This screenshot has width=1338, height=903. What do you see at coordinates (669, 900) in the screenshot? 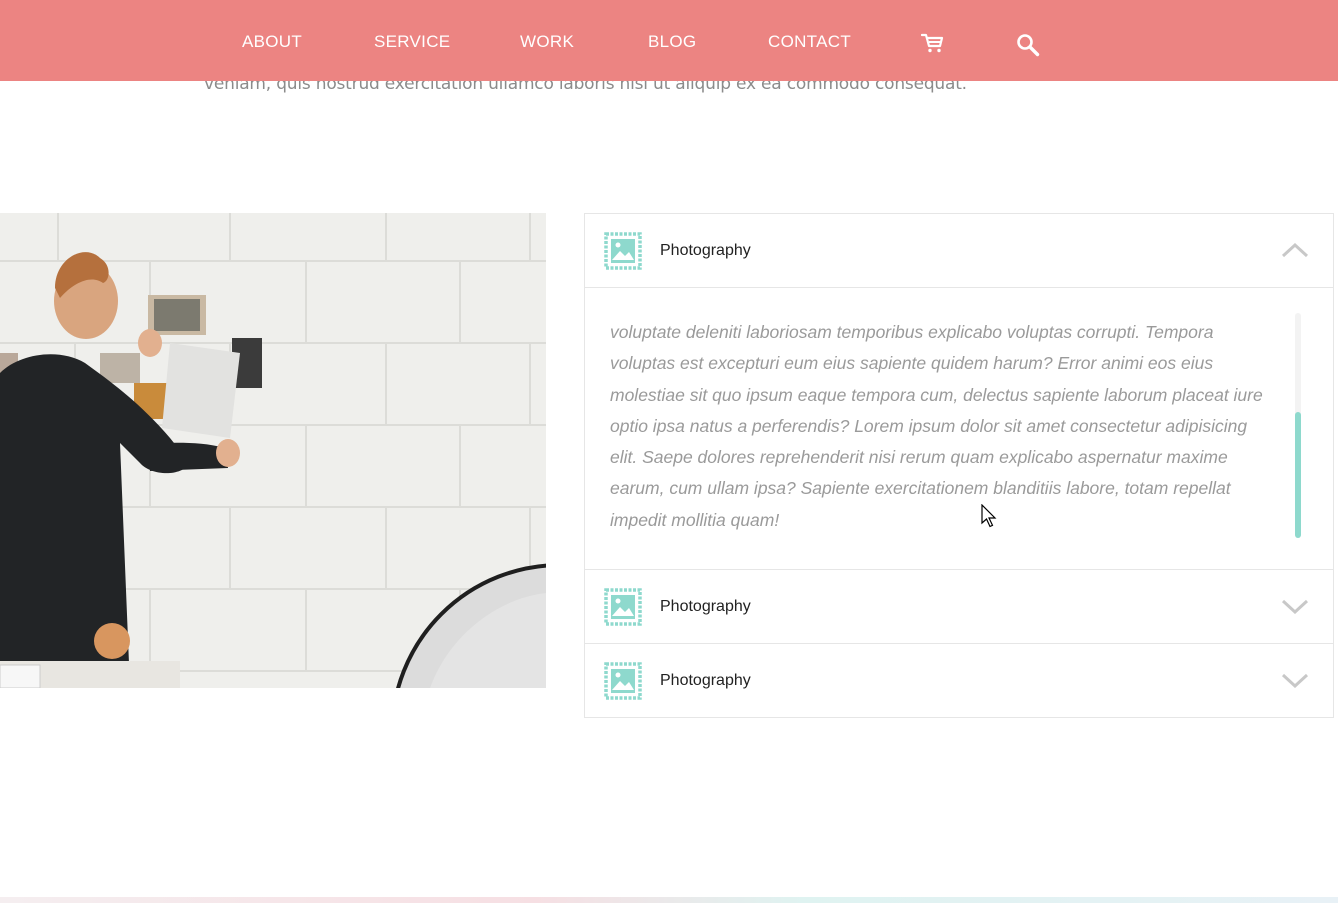
I see `footer-edge` at bounding box center [669, 900].